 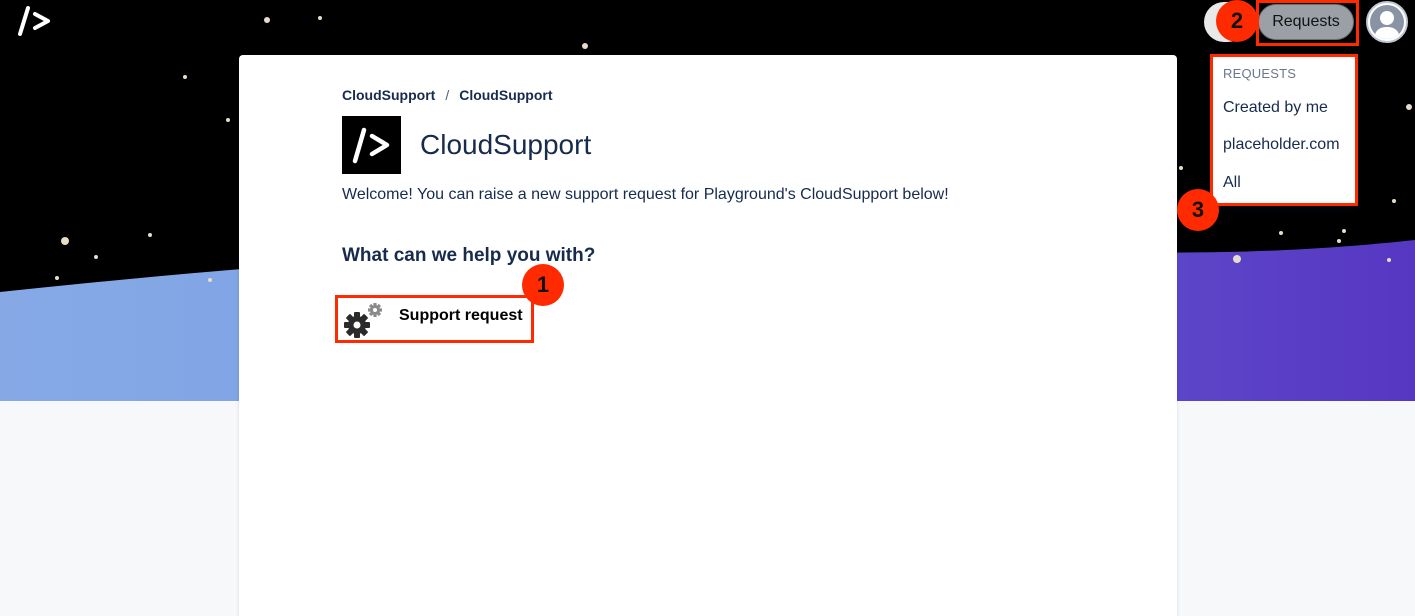 What do you see at coordinates (505, 95) in the screenshot?
I see `breadcrumb-link-portal: CloudSupport` at bounding box center [505, 95].